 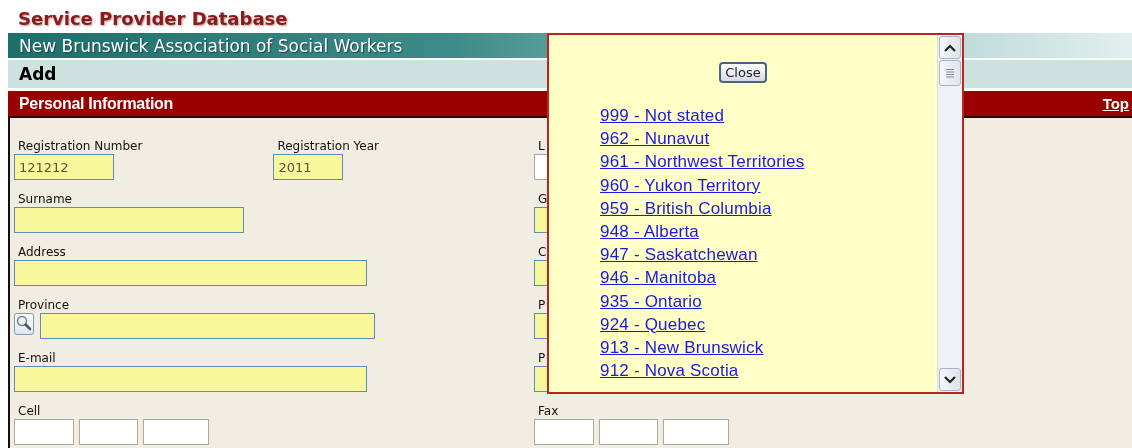 What do you see at coordinates (682, 347) in the screenshot?
I see `province-link: 913 - New Brunswick` at bounding box center [682, 347].